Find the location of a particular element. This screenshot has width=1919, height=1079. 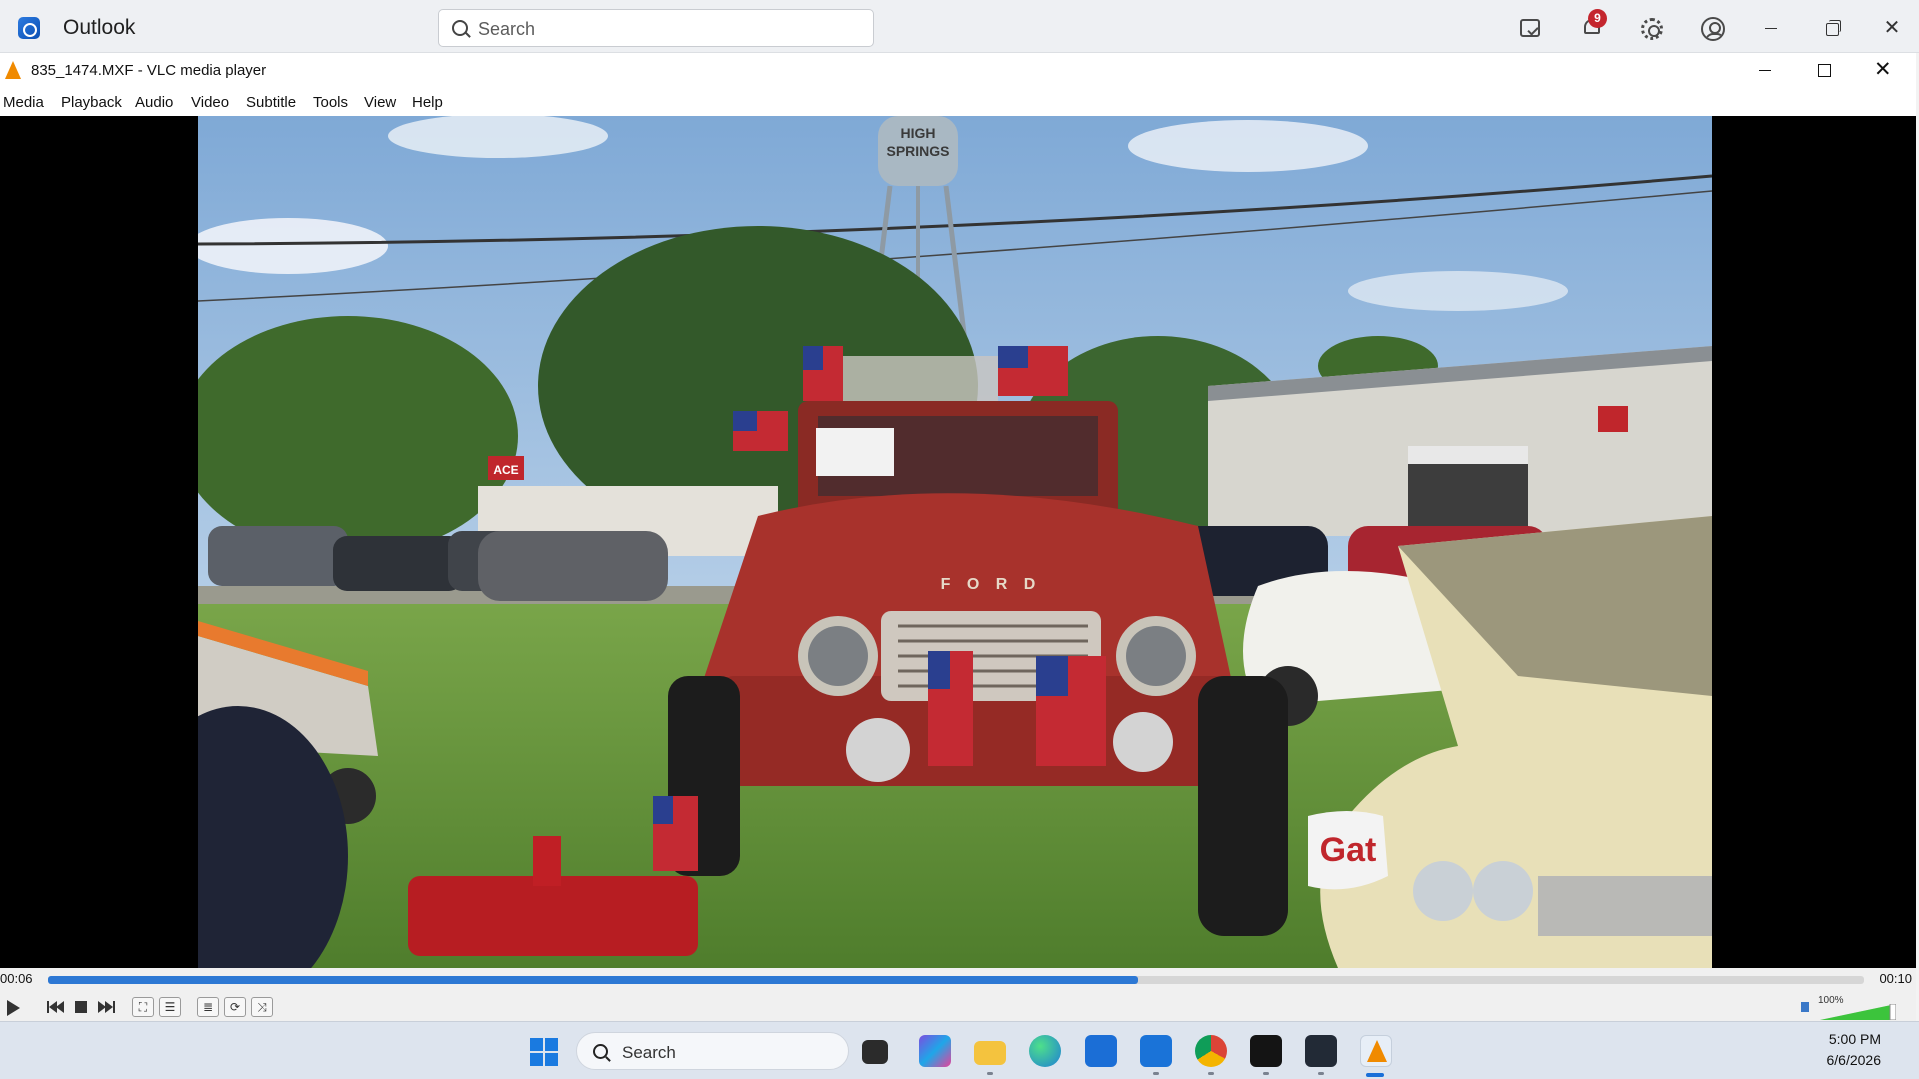

taskbar-search-input: Search is located at coordinates (712, 1051).